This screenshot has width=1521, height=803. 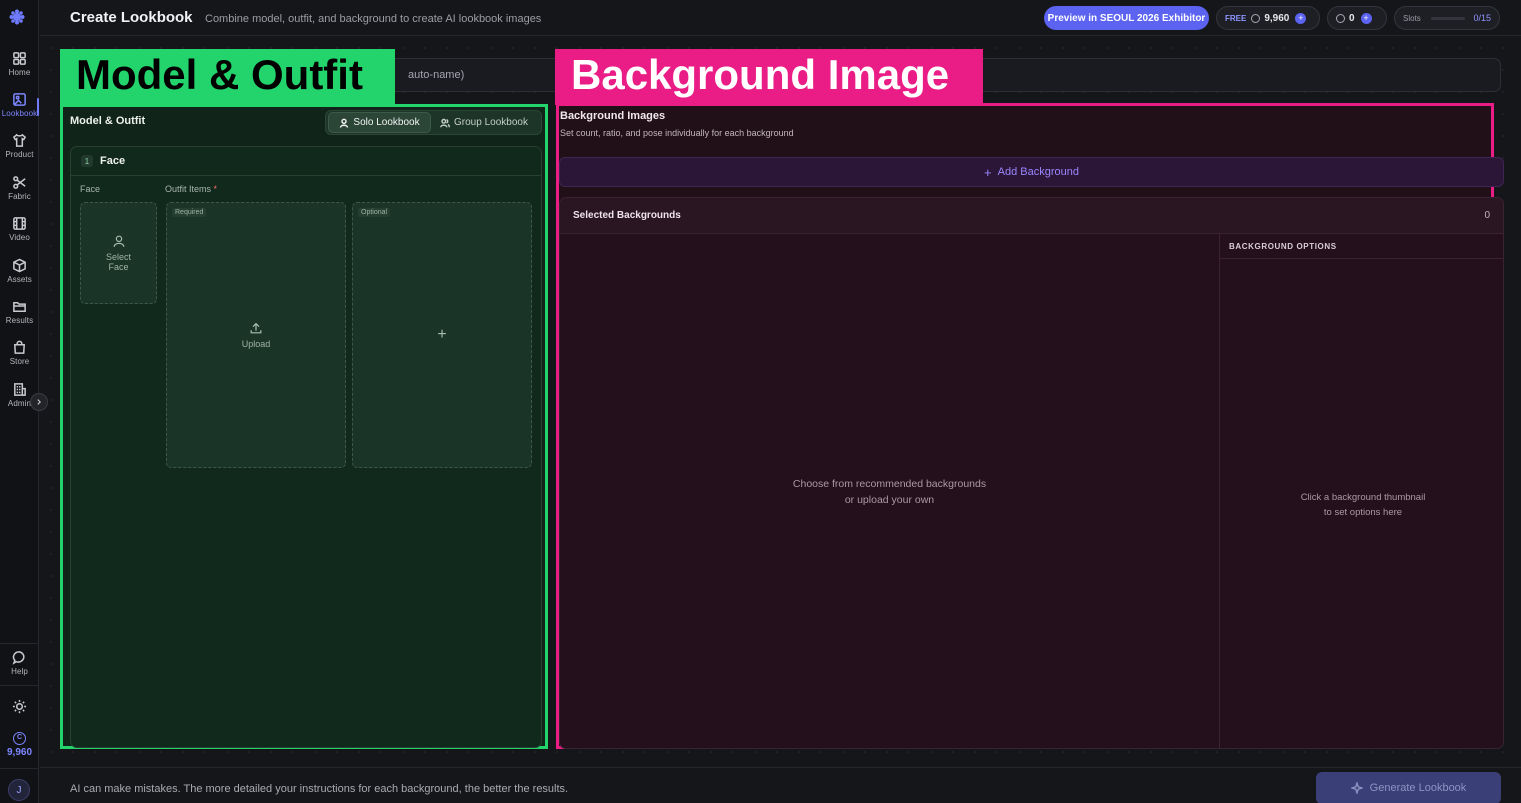 I want to click on grid-icon, so click(x=19, y=58).